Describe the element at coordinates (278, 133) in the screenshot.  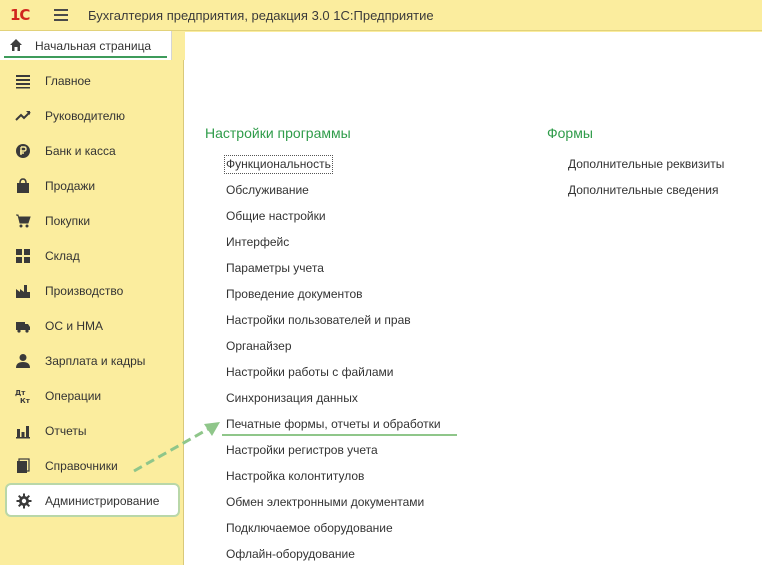
I see `section-title-settings: Настройки программы` at that location.